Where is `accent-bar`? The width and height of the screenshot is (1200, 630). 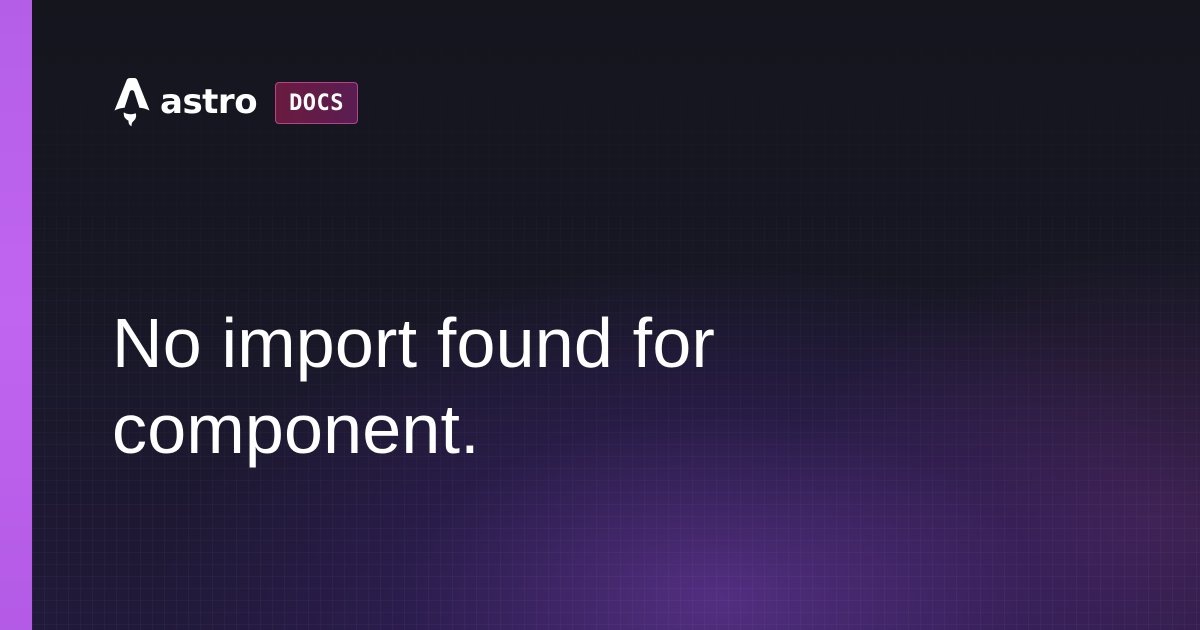
accent-bar is located at coordinates (16, 315).